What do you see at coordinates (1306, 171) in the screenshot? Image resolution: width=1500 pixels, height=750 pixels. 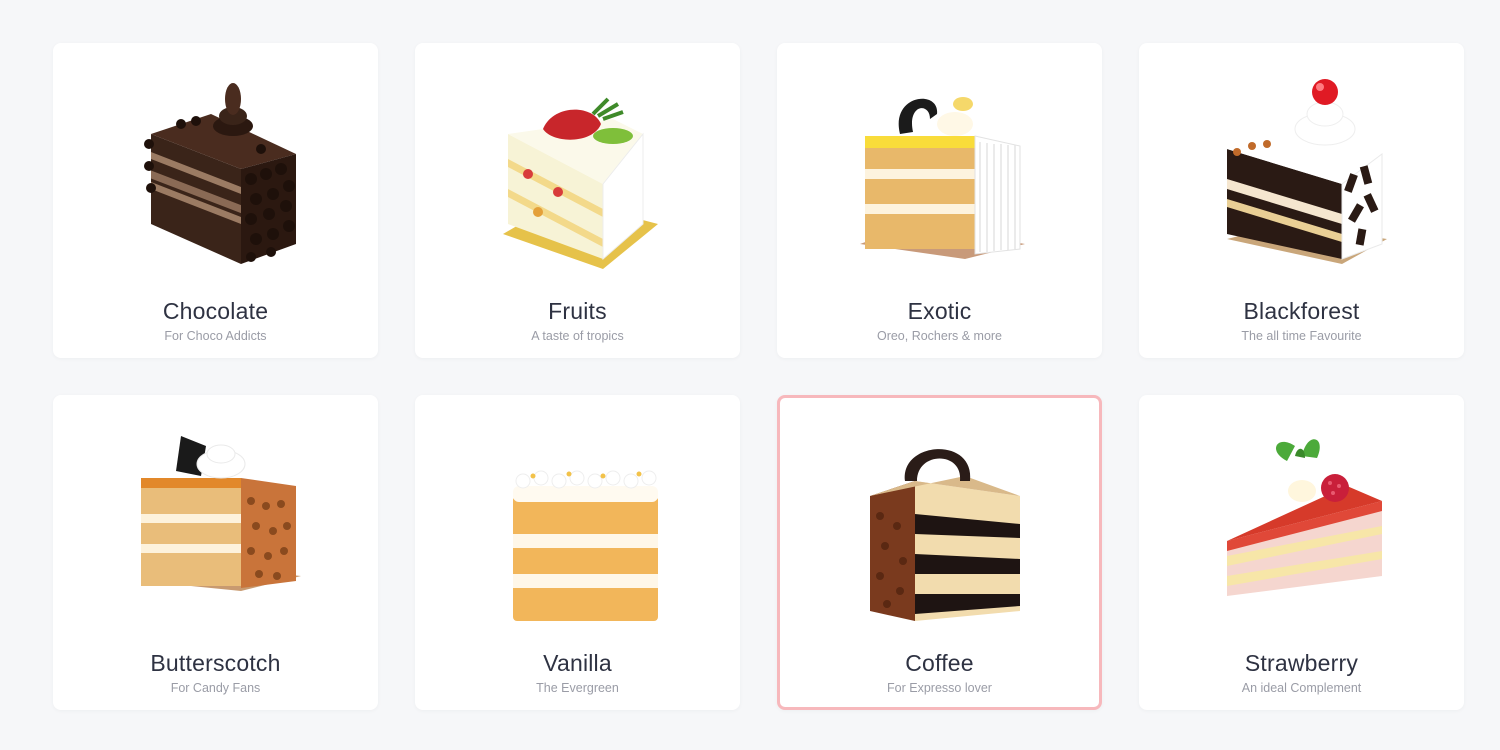 I see `blackforest-cake-slice-icon` at bounding box center [1306, 171].